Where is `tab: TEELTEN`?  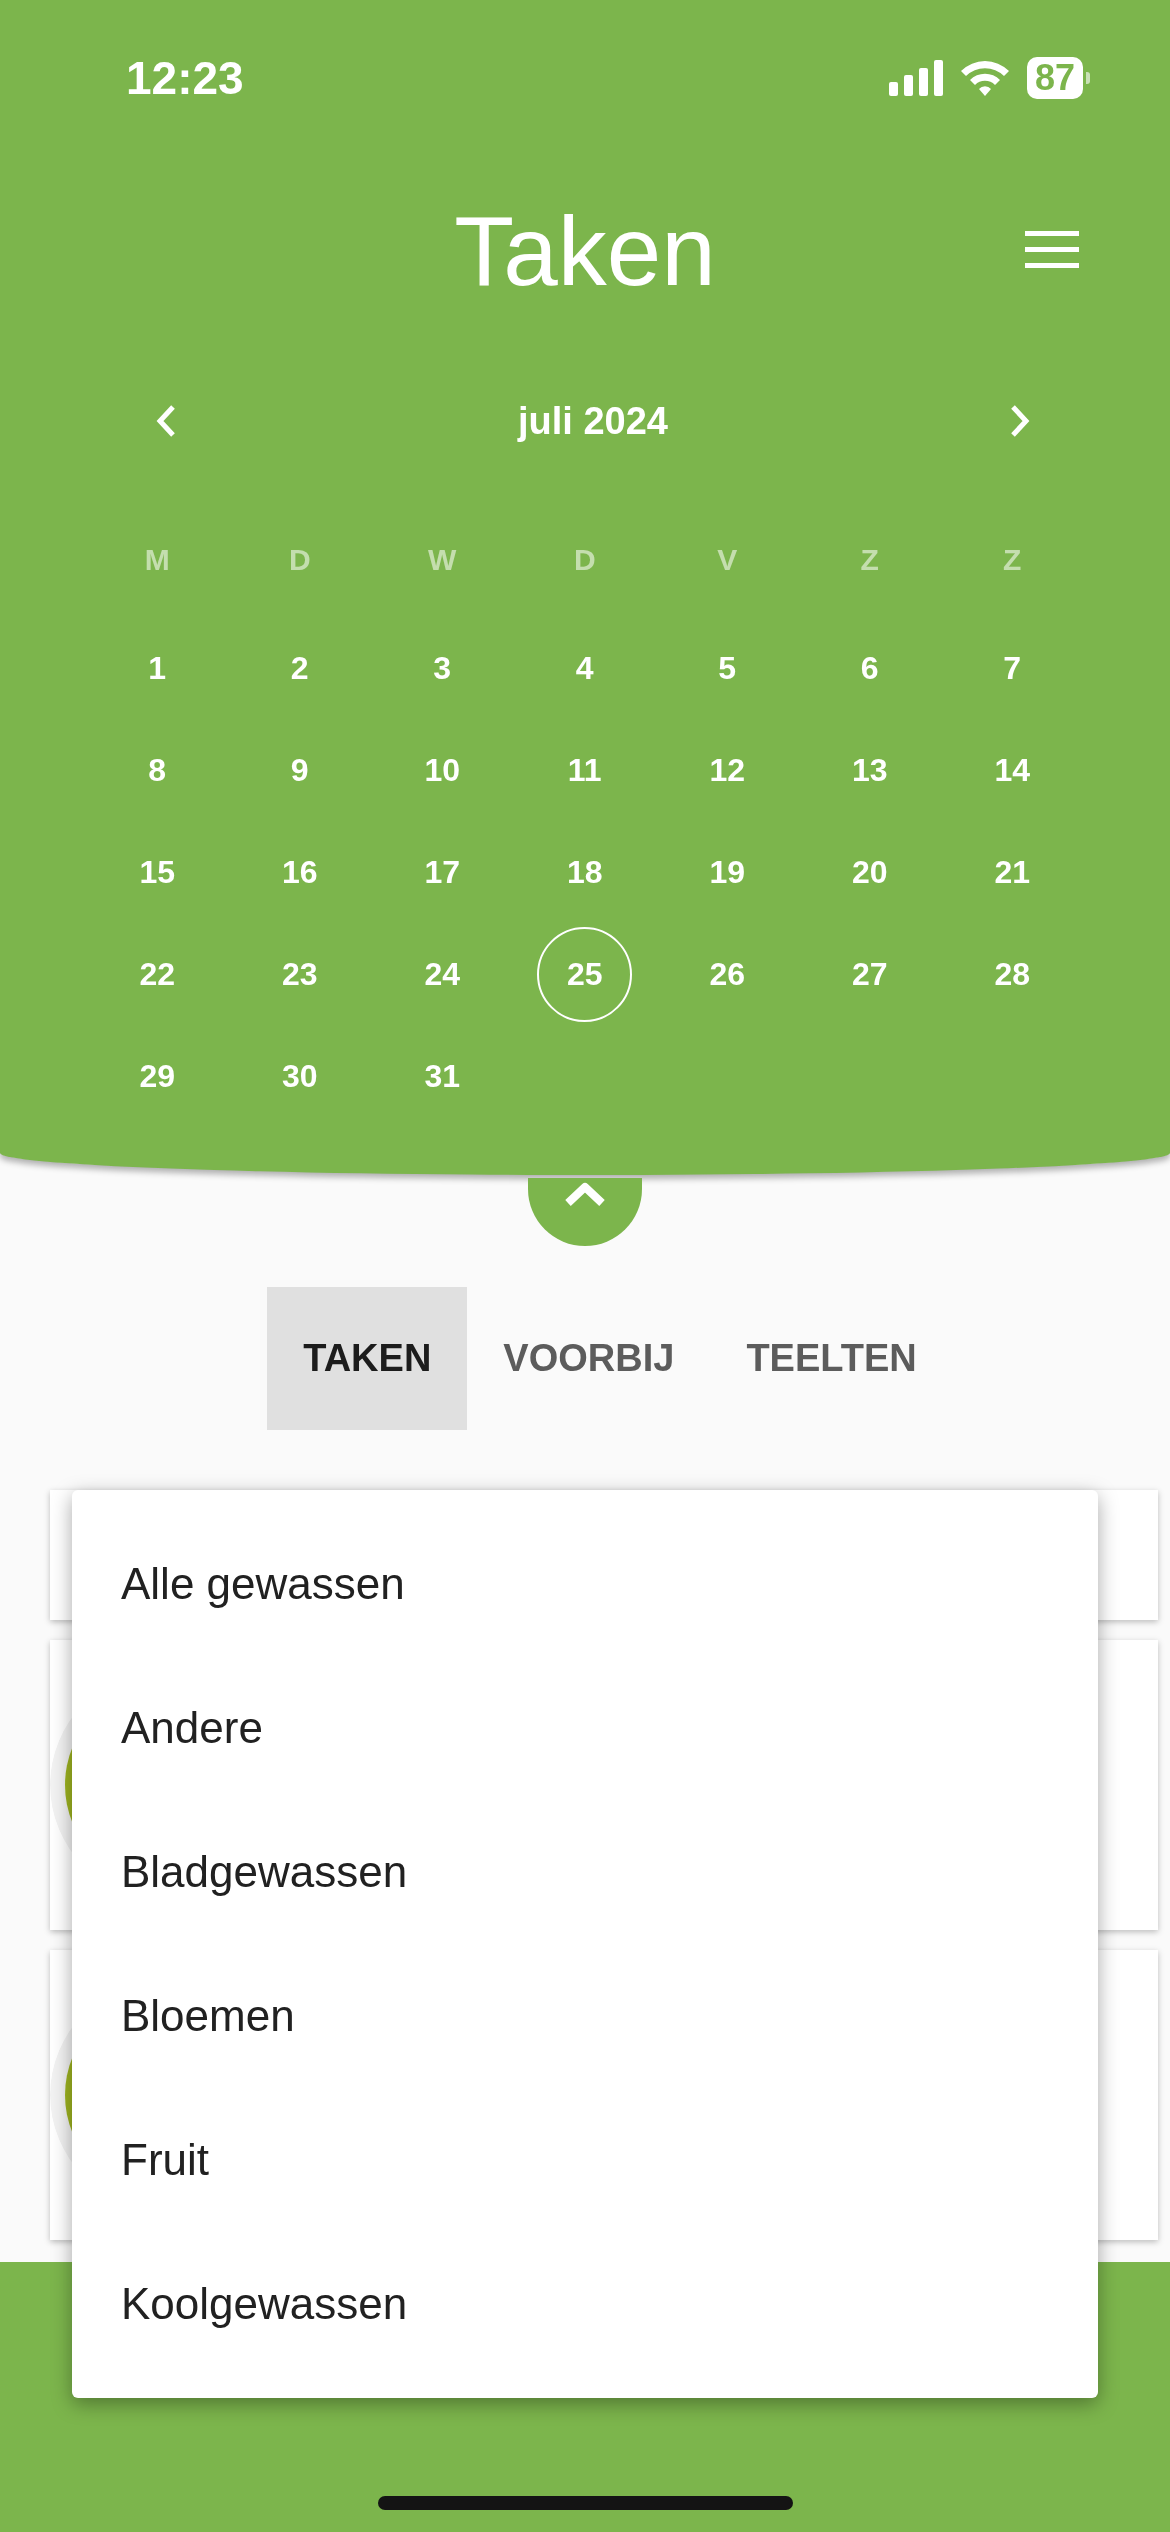
tab: TEELTEN is located at coordinates (831, 1358).